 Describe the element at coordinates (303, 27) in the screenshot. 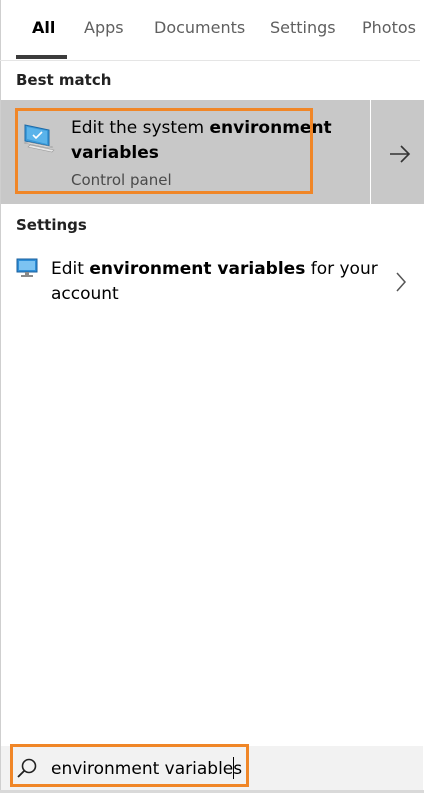

I see `tab-settings: Settings` at that location.